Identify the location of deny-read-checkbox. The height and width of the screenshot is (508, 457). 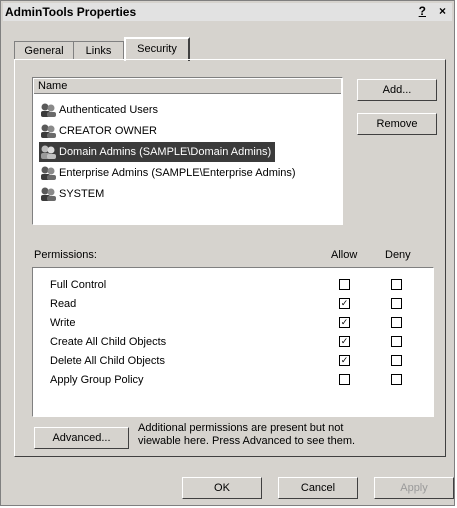
(396, 303).